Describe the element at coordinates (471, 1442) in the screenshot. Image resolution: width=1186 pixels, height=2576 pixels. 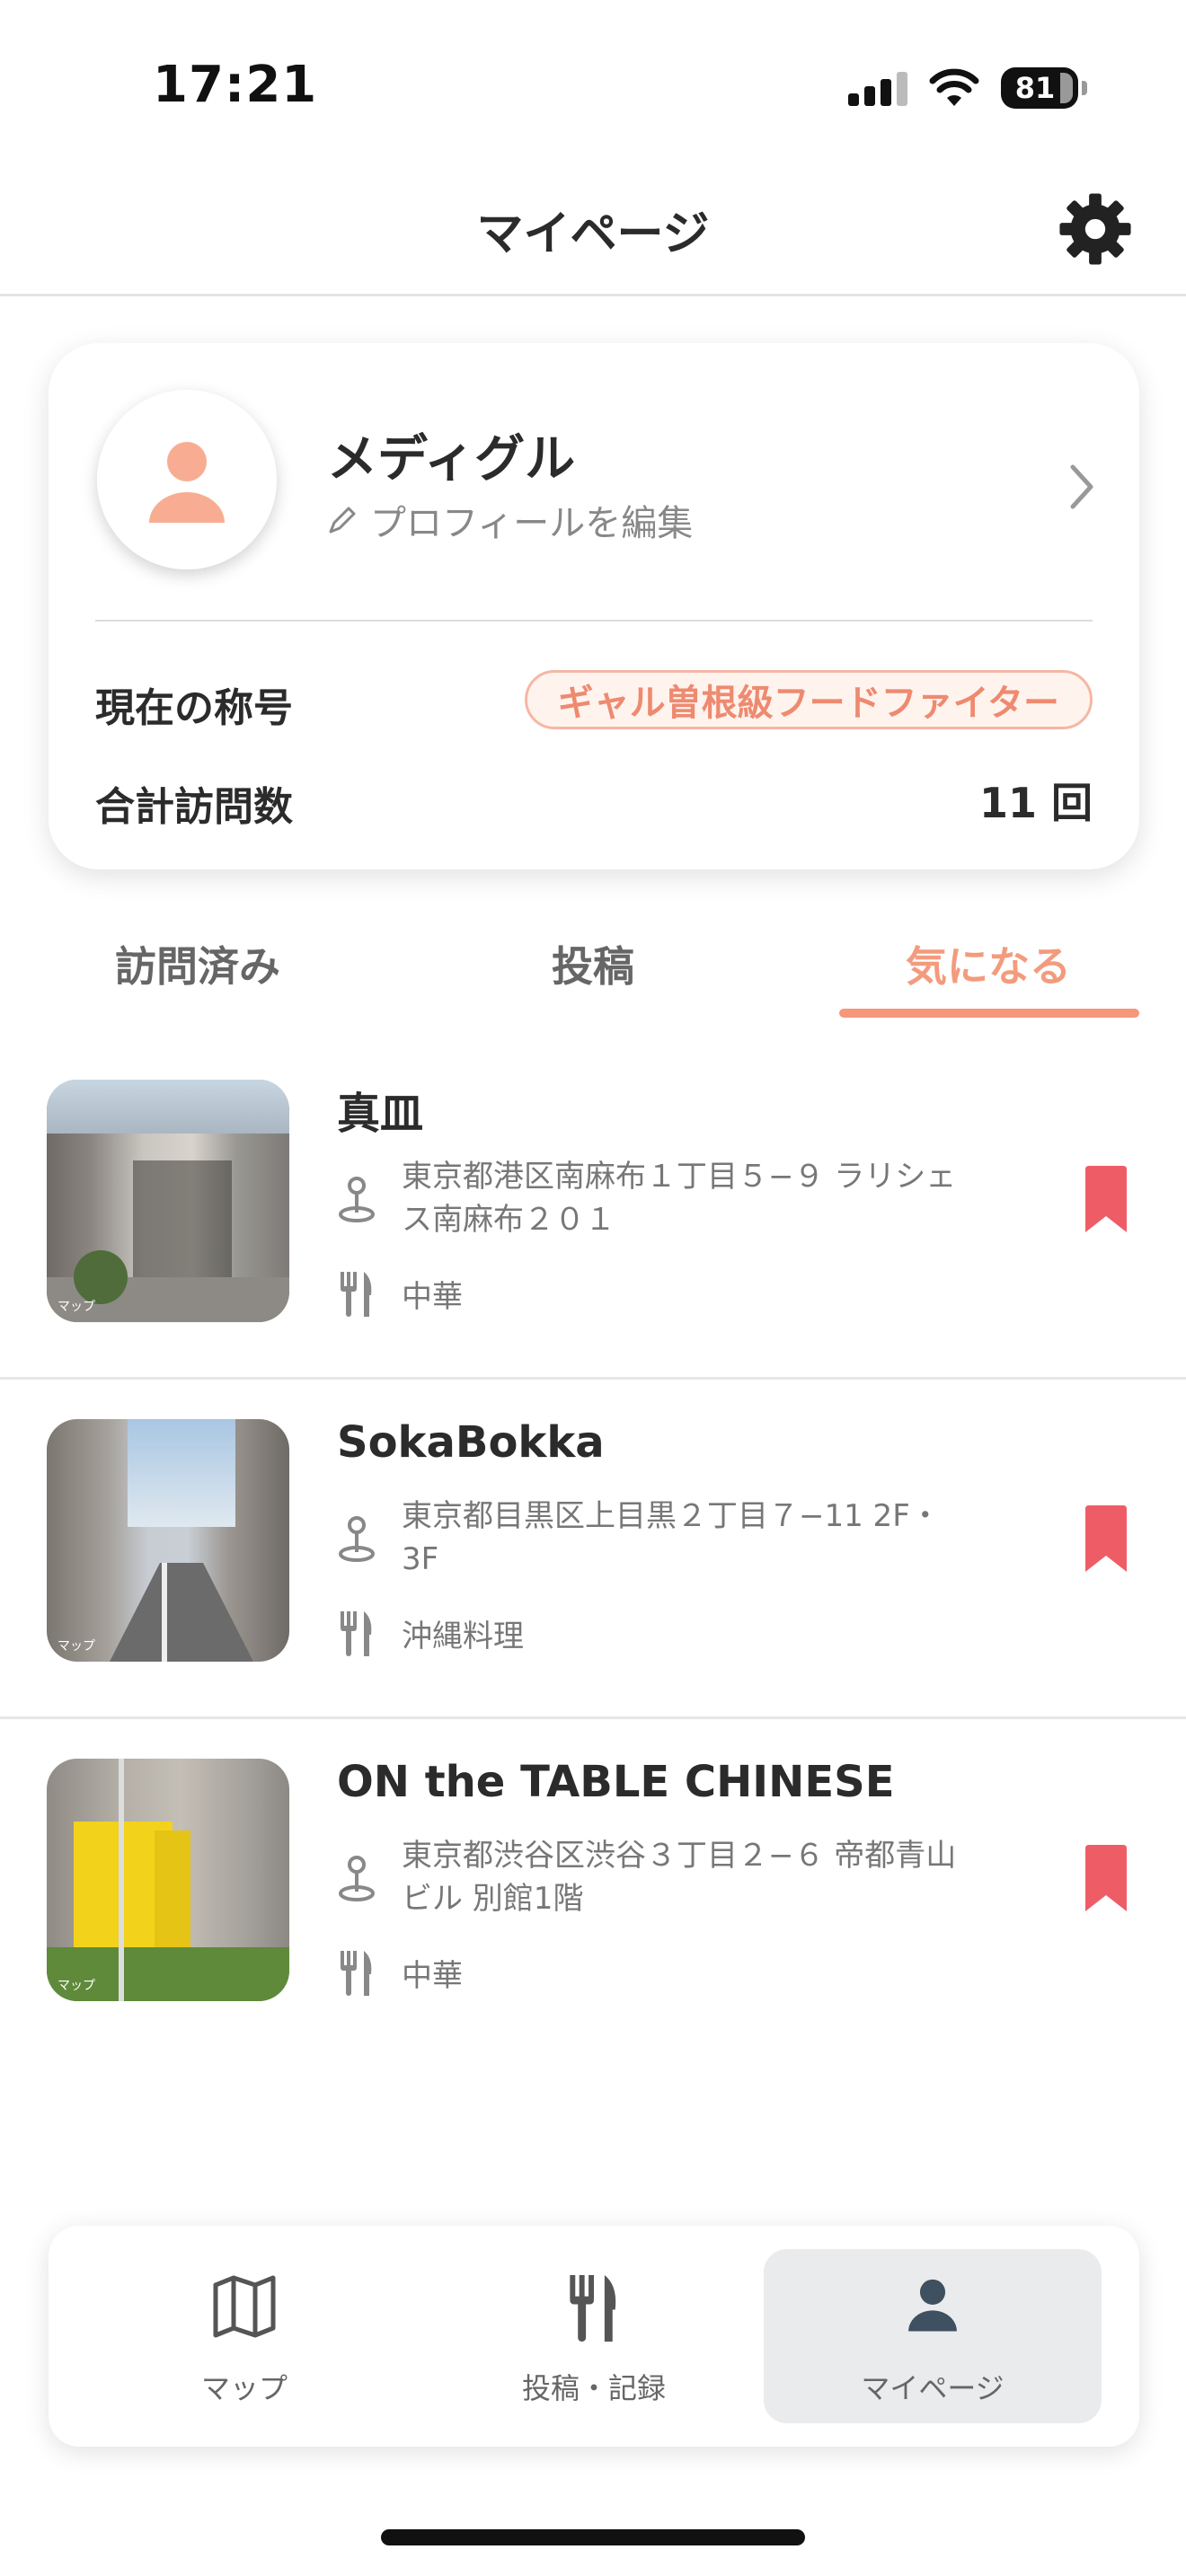
I see `restaurant-name: SokaBokka` at that location.